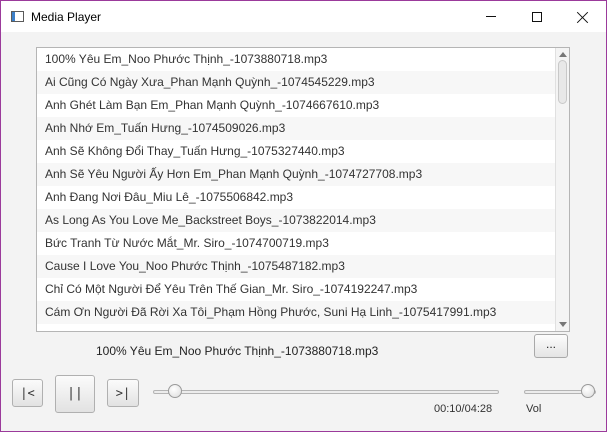 The image size is (607, 432). I want to click on seek-slider-track, so click(326, 392).